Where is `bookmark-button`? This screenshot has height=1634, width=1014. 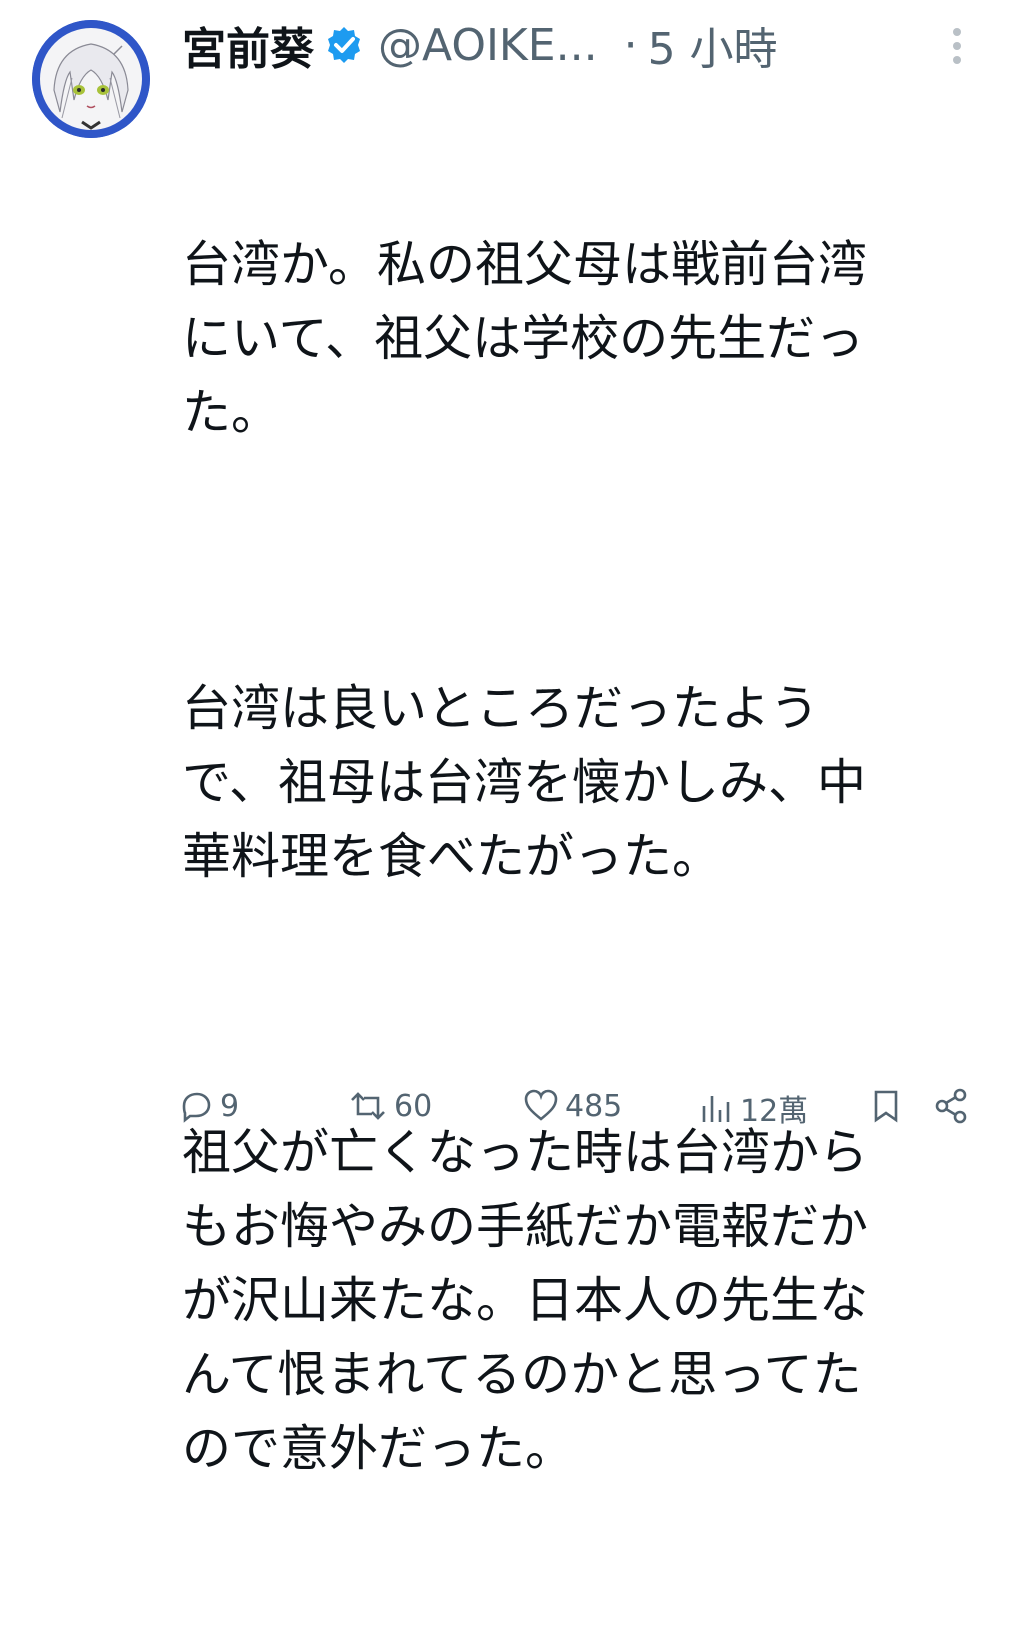 bookmark-button is located at coordinates (888, 1106).